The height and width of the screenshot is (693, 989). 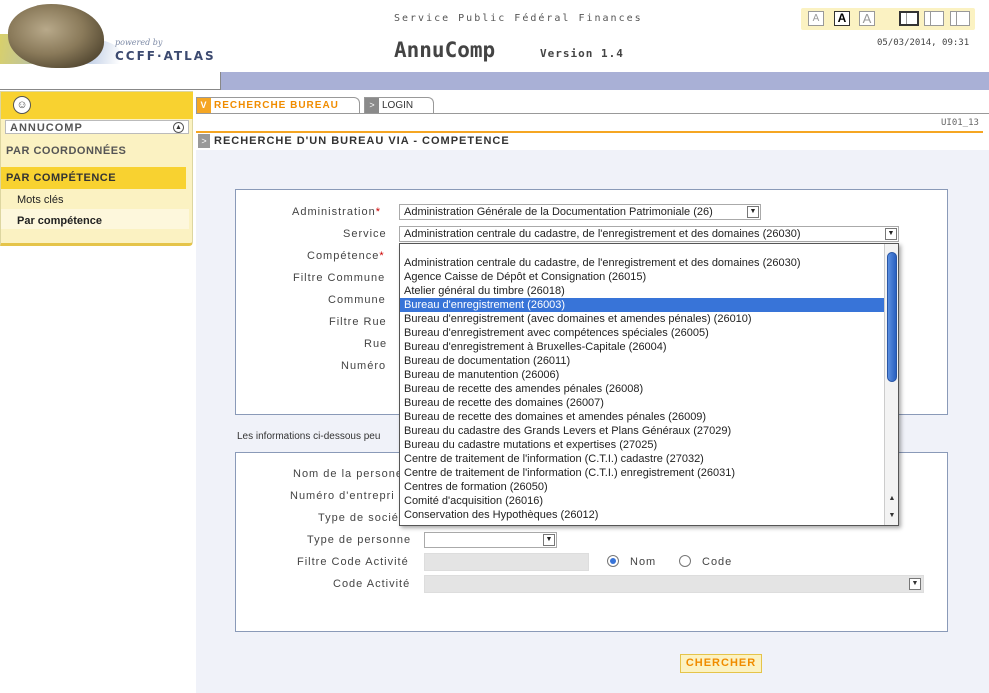 What do you see at coordinates (674, 584) in the screenshot?
I see `code-activite-select: ▼` at bounding box center [674, 584].